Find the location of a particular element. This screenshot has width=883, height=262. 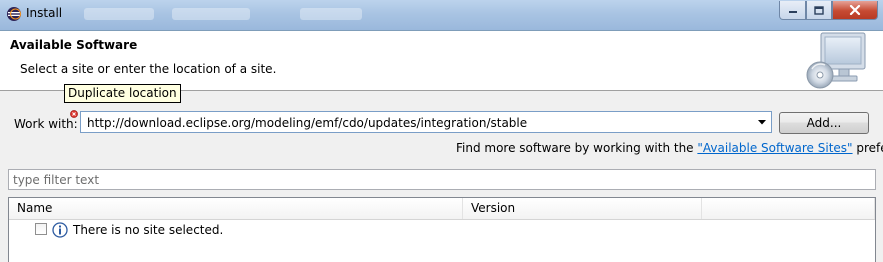

title-bar: Install is located at coordinates (441, 15).